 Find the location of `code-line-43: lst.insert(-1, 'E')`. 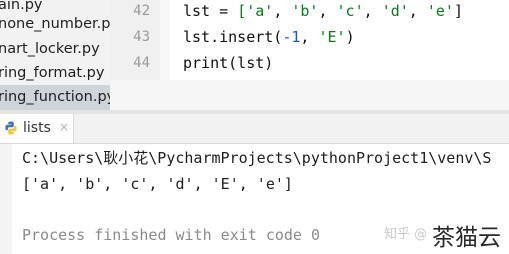

code-line-43: lst.insert(-1, 'E') is located at coordinates (269, 37).